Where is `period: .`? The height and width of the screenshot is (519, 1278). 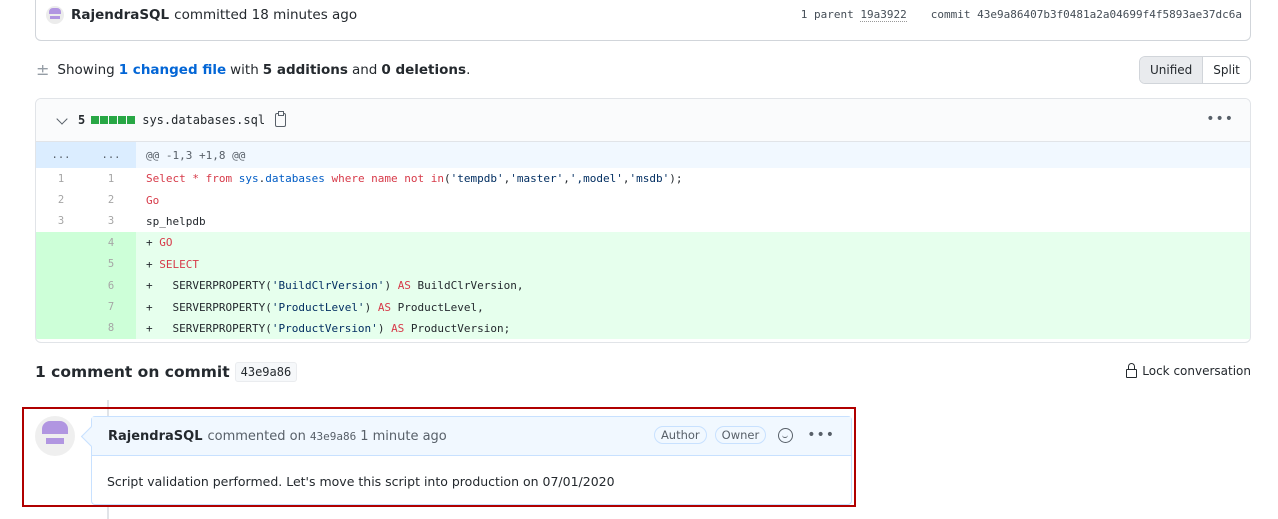 period: . is located at coordinates (468, 69).